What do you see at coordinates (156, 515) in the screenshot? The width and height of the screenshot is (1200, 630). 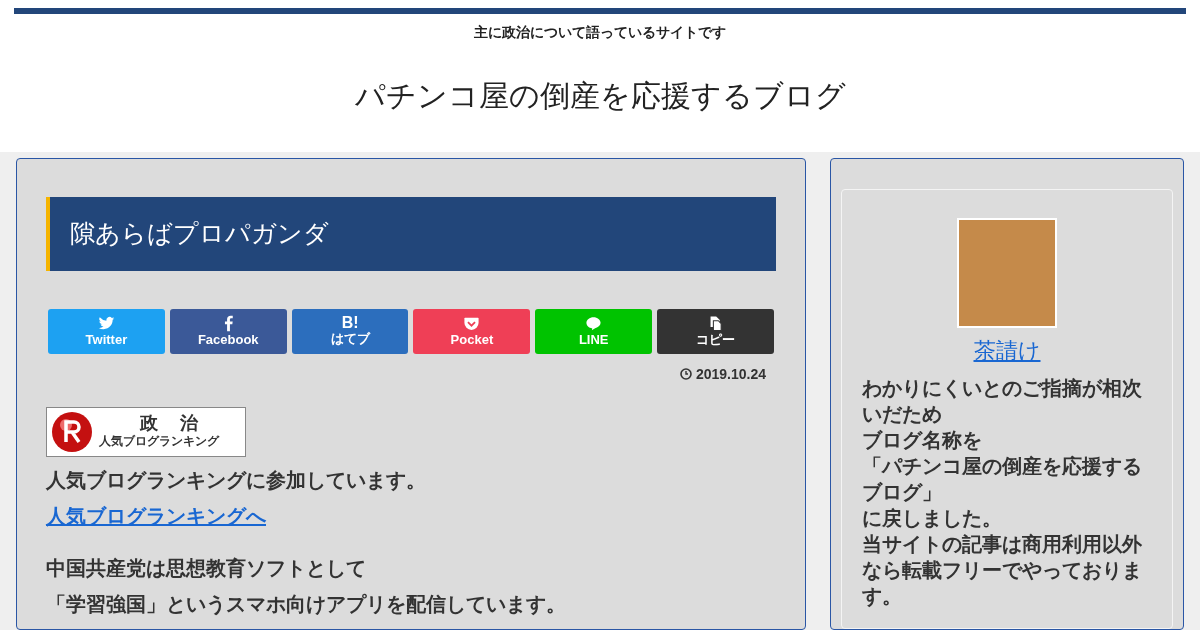 I see `ranking-link: 人気ブログランキングへ` at bounding box center [156, 515].